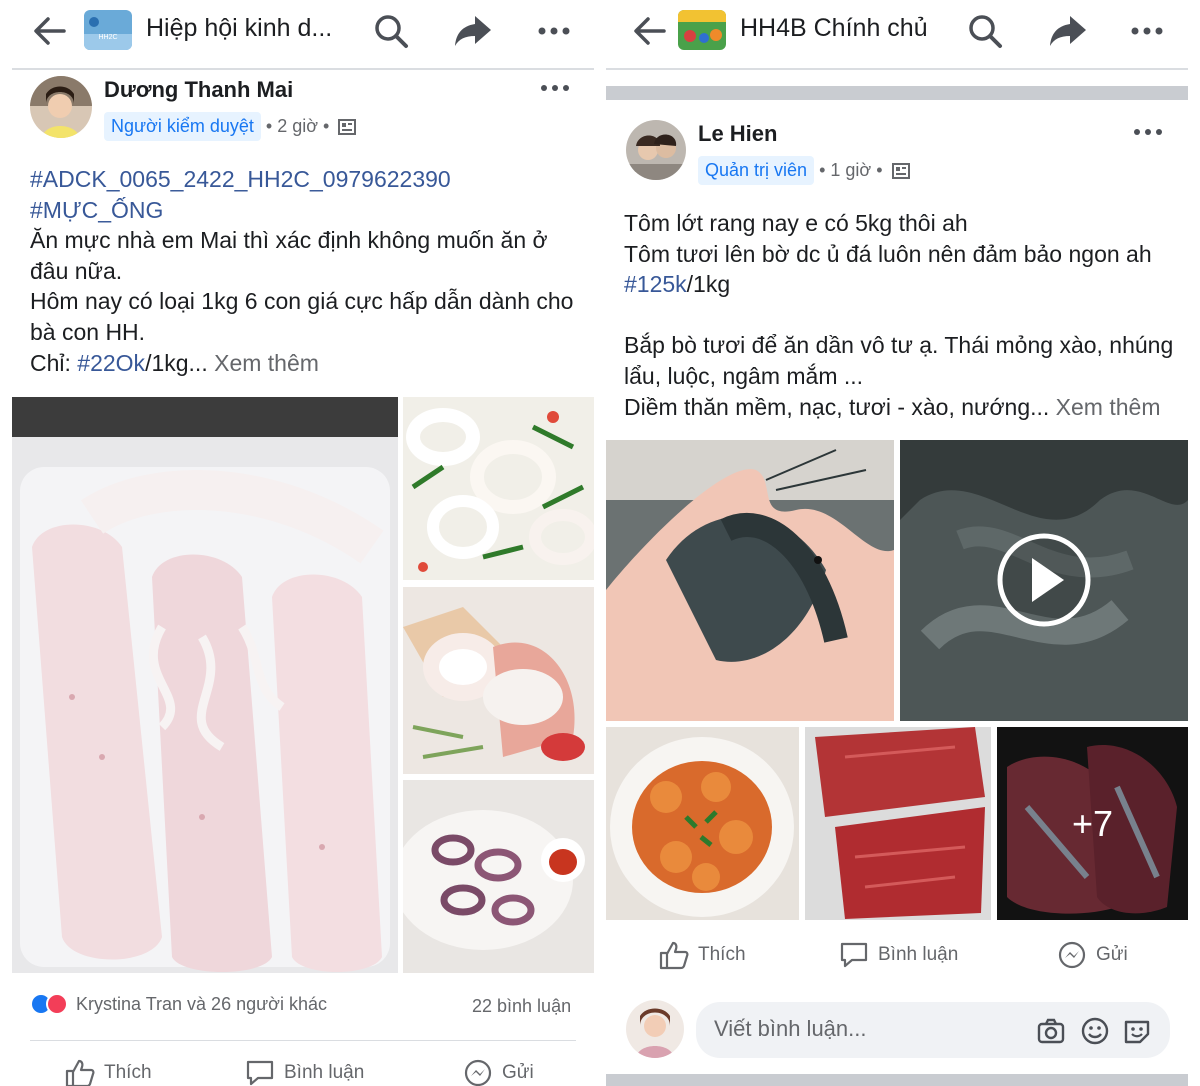 The width and height of the screenshot is (1200, 1086). I want to click on reactions-summary: Krystina Tran và 26 người khác, so click(178, 1004).